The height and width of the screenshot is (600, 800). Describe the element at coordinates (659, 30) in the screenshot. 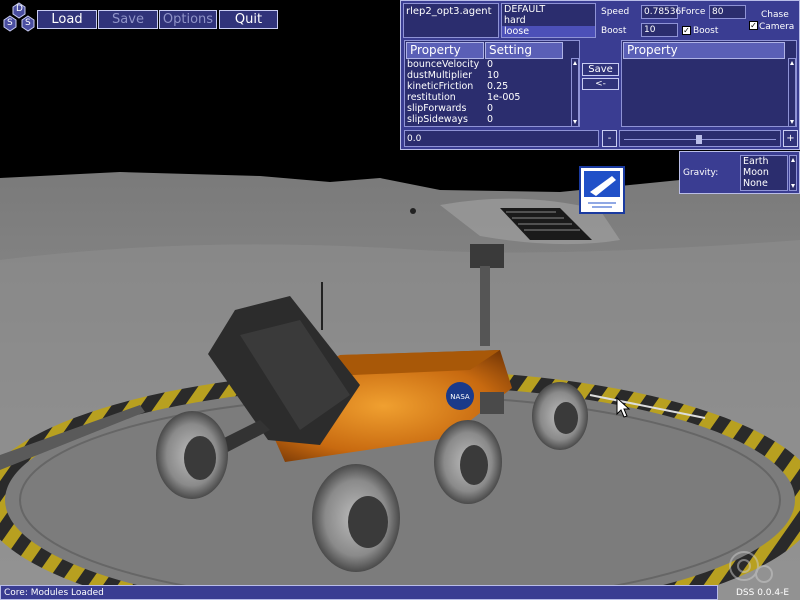

I see `boost-field: 10` at that location.